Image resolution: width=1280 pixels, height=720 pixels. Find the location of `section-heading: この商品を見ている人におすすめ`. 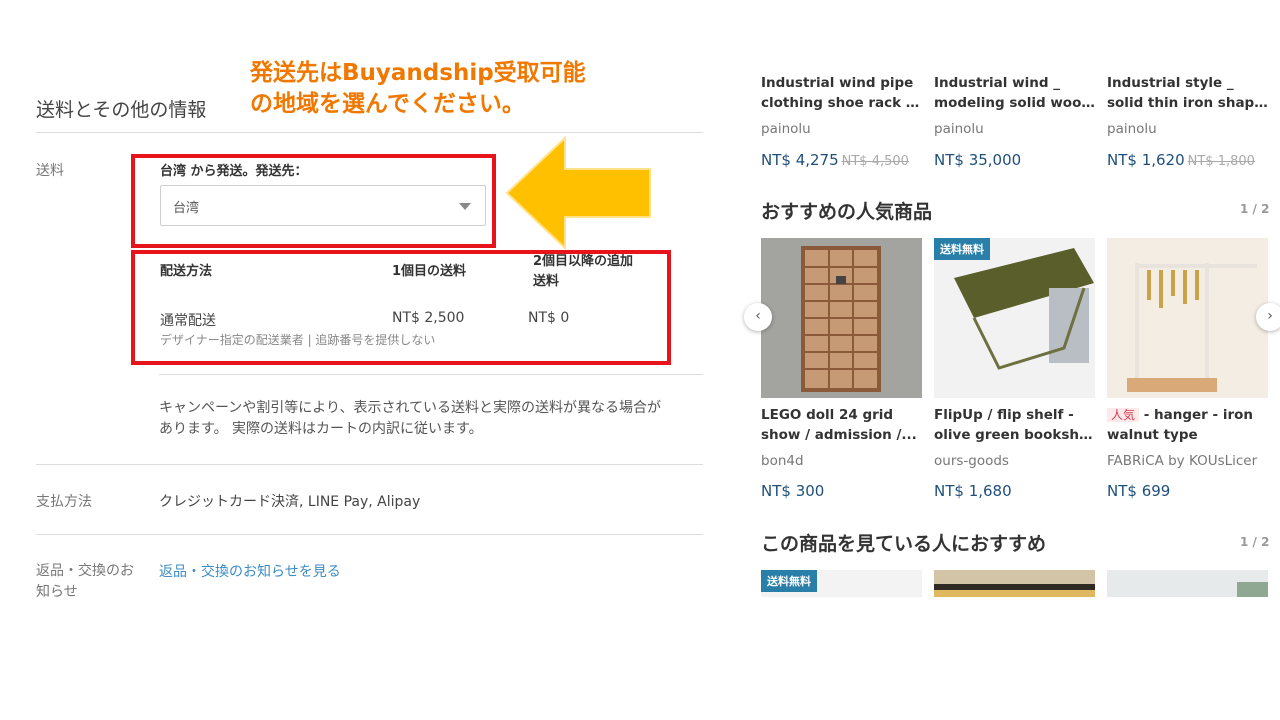

section-heading: この商品を見ている人におすすめ is located at coordinates (904, 544).